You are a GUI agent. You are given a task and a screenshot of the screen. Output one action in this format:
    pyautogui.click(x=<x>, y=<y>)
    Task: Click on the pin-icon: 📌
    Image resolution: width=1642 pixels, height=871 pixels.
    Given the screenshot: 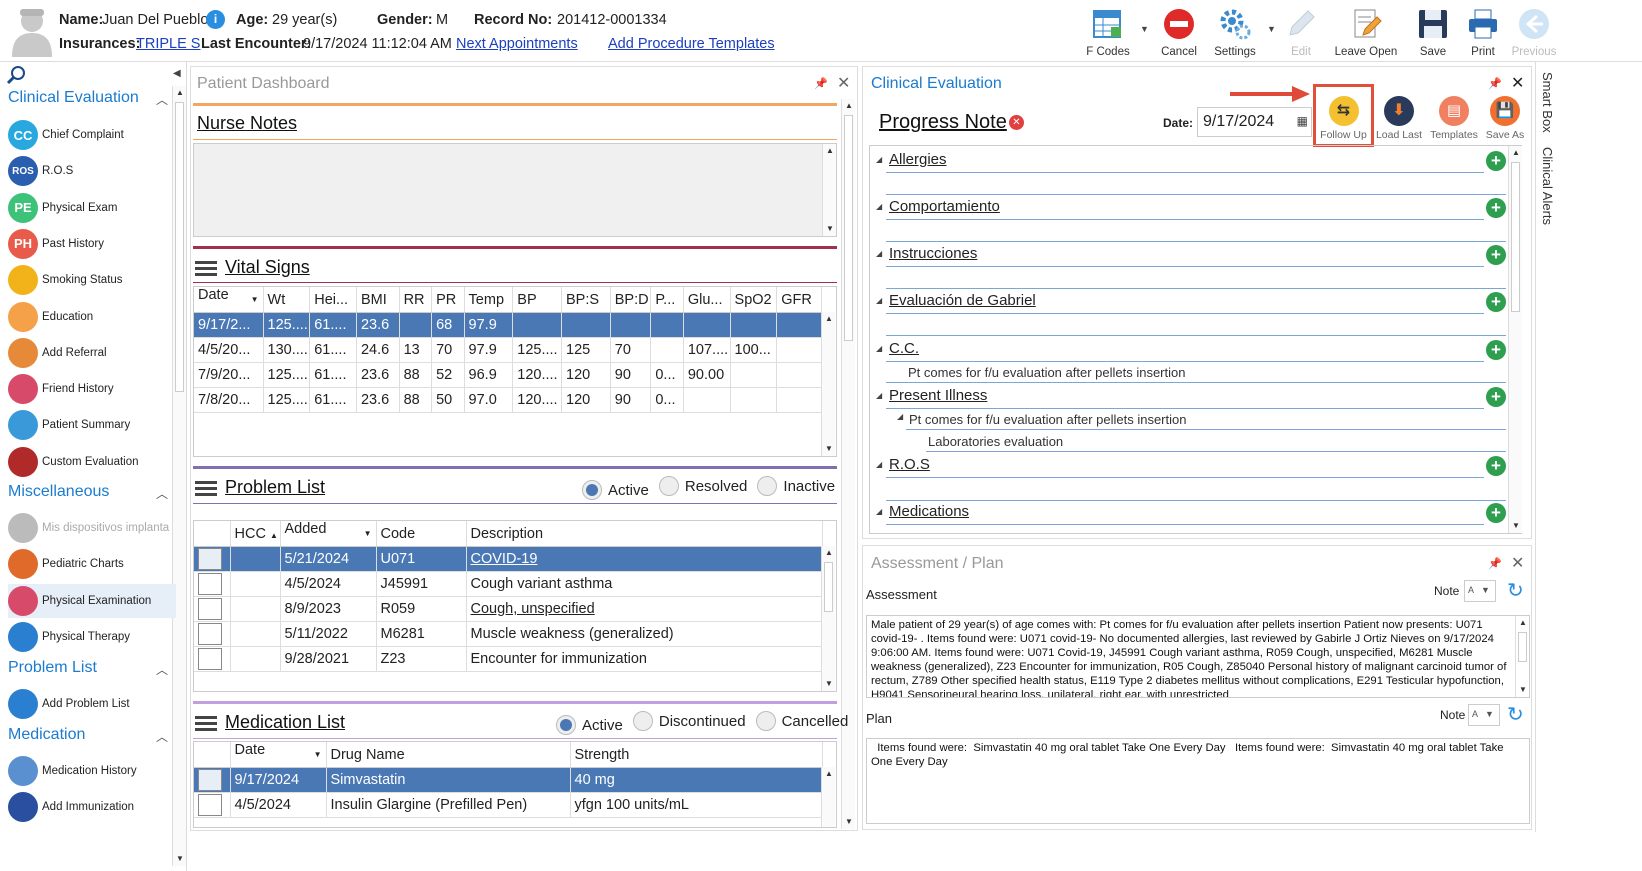 What is the action you would take?
    pyautogui.click(x=1495, y=563)
    